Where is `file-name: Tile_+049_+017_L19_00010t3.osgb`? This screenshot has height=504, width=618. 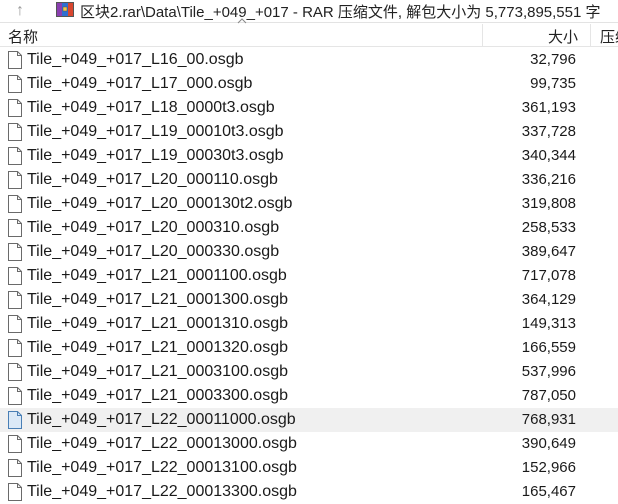 file-name: Tile_+049_+017_L19_00010t3.osgb is located at coordinates (155, 131).